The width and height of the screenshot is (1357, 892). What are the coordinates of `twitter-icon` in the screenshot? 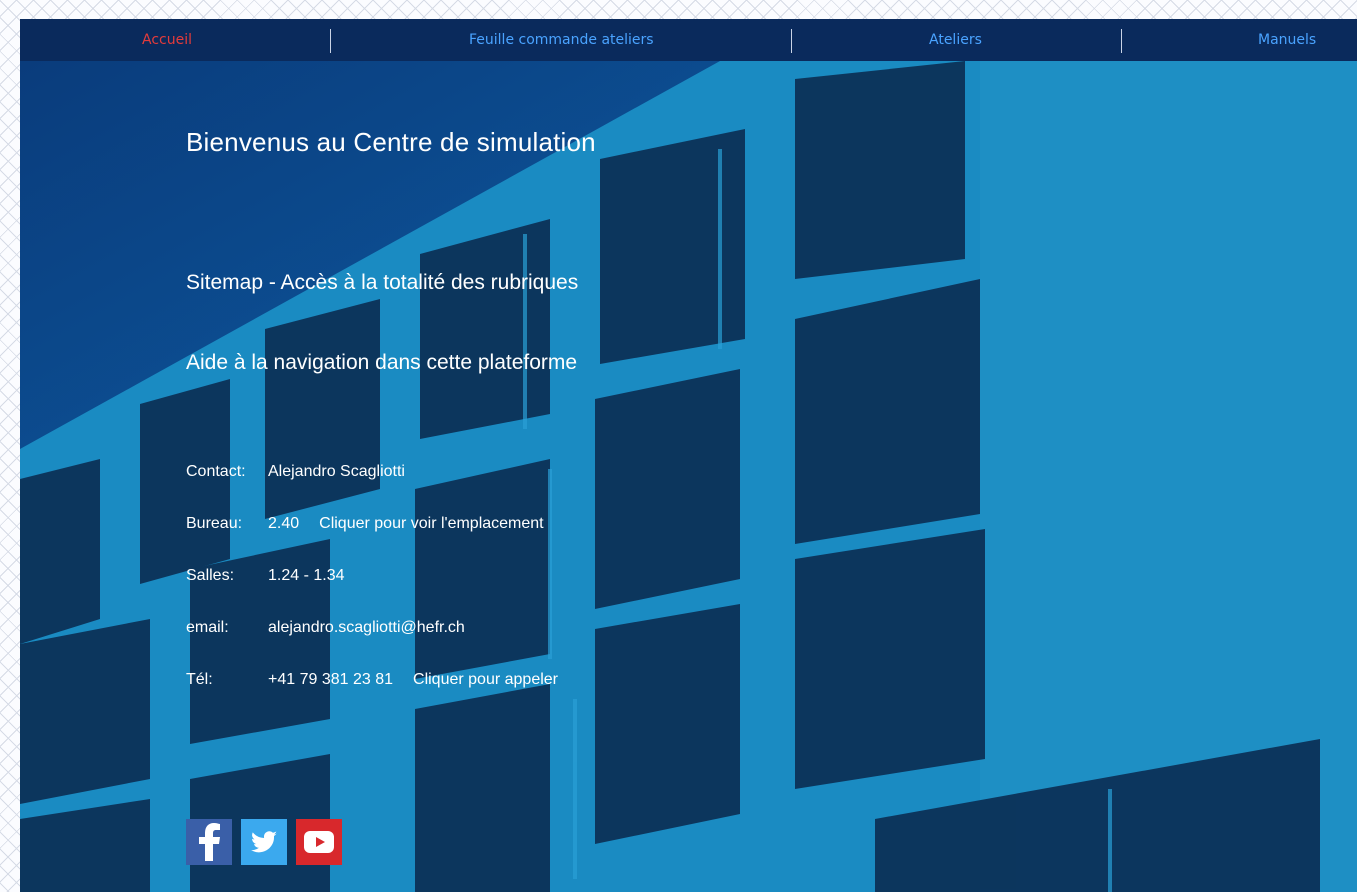 It's located at (264, 842).